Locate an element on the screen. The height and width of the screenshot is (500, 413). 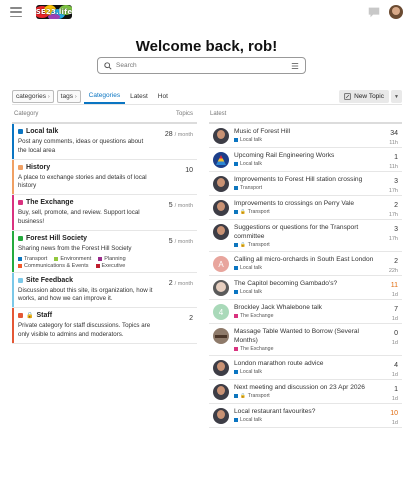
topic-reply-count: 1 is located at coordinates (396, 390).